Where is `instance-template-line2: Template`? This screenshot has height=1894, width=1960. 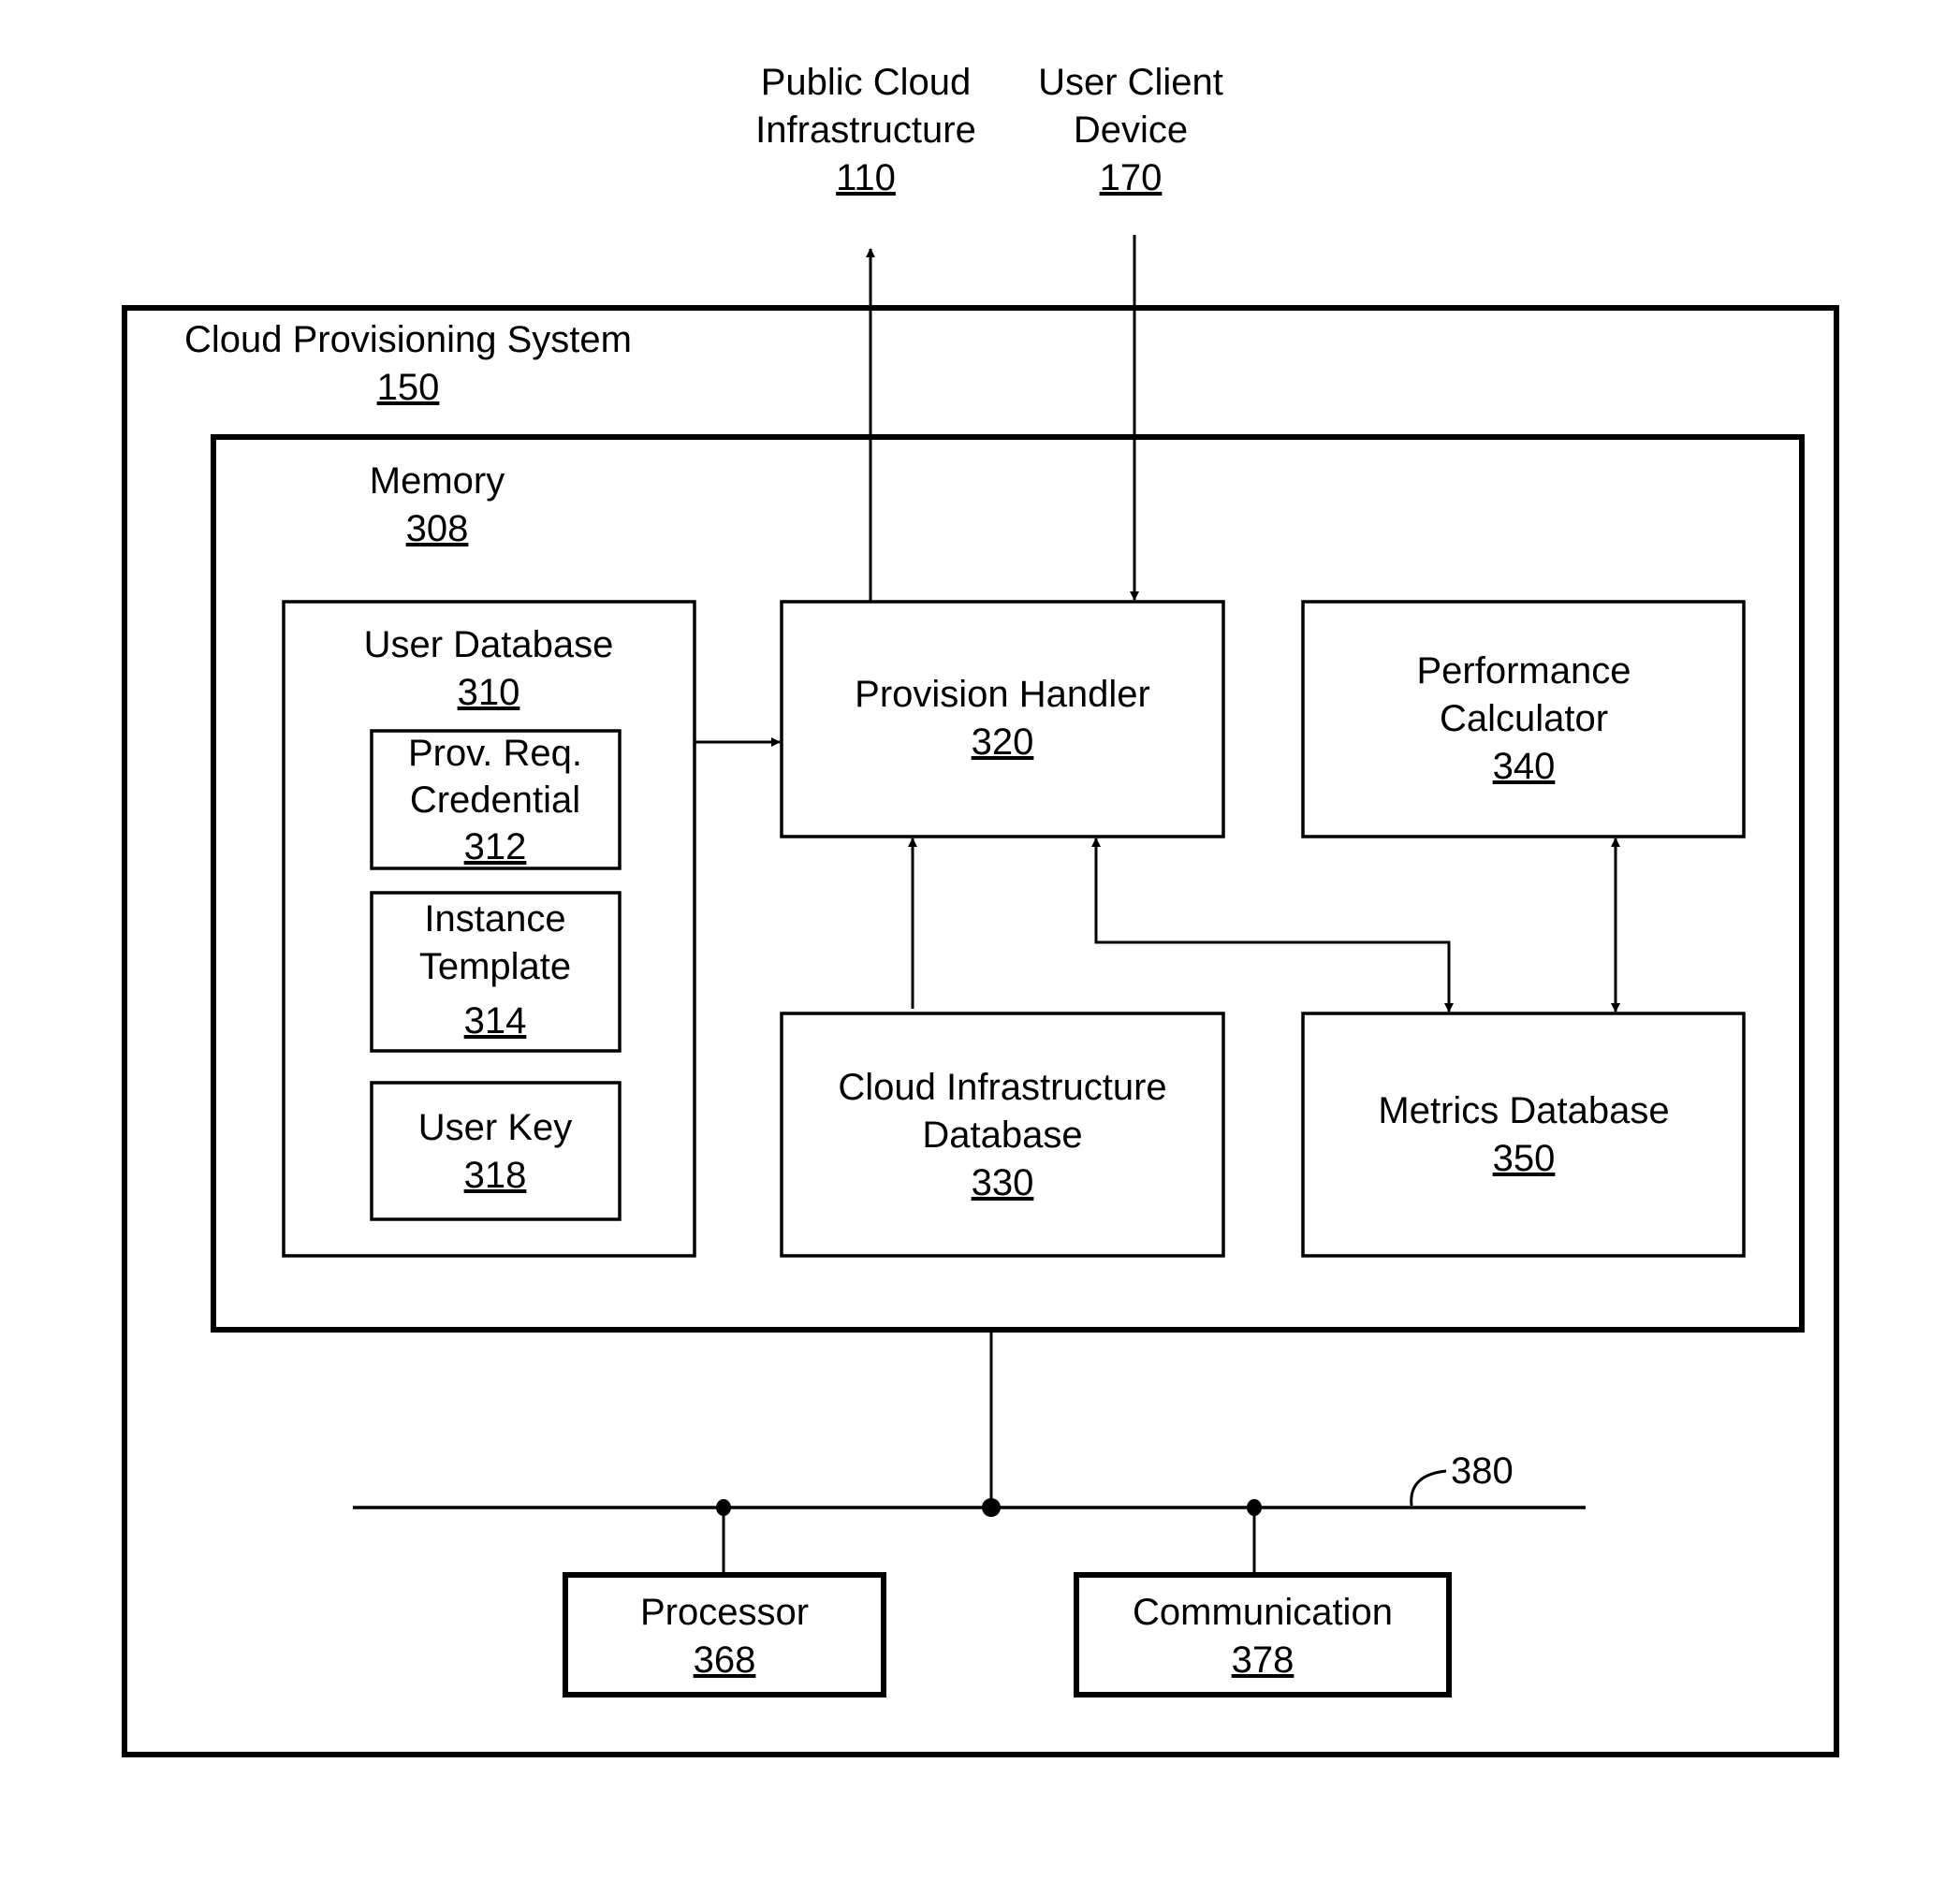
instance-template-line2: Template is located at coordinates (495, 967).